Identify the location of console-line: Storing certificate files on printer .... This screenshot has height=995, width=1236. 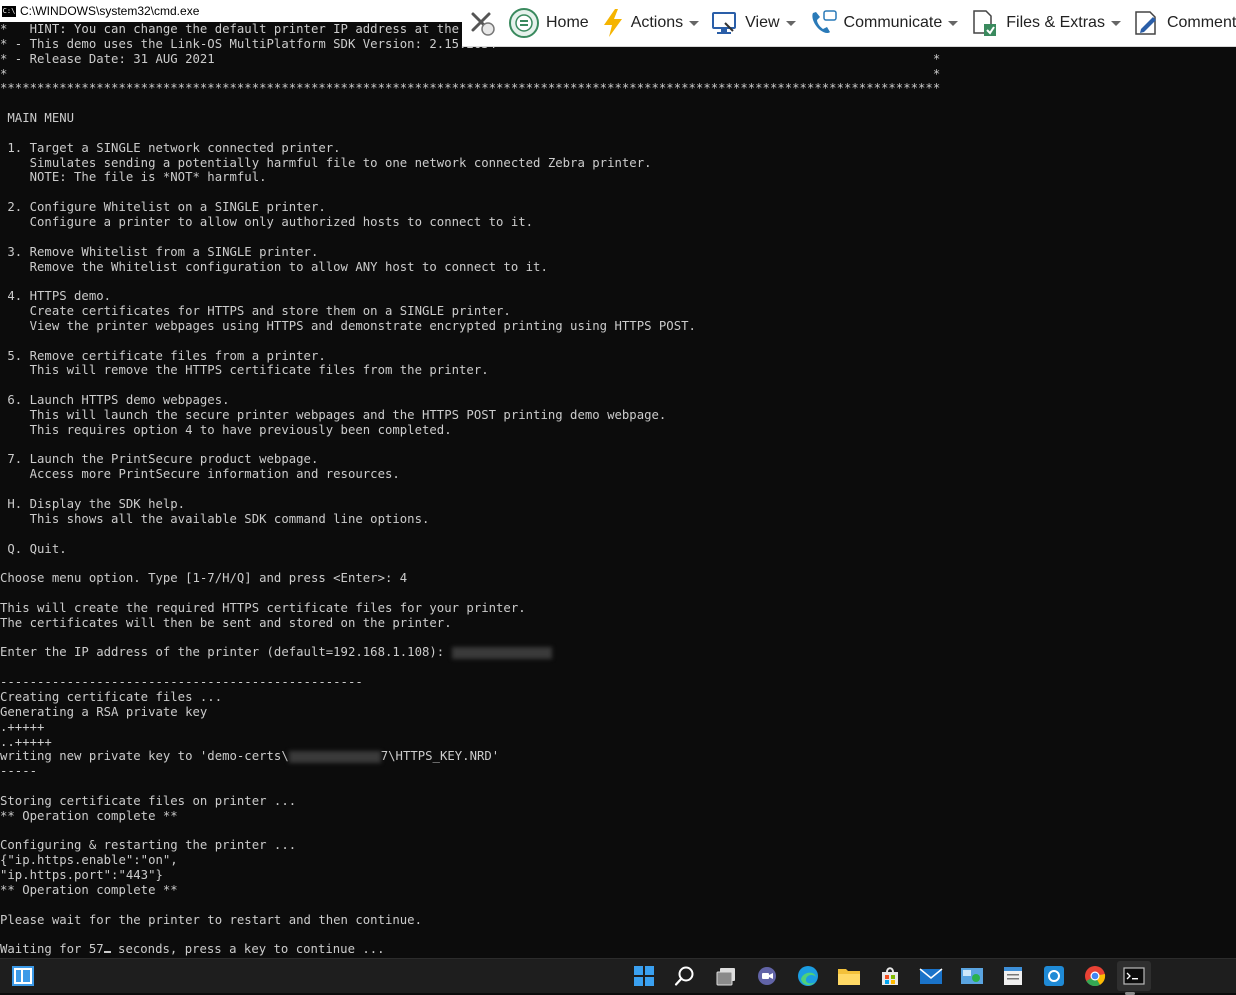
(148, 800).